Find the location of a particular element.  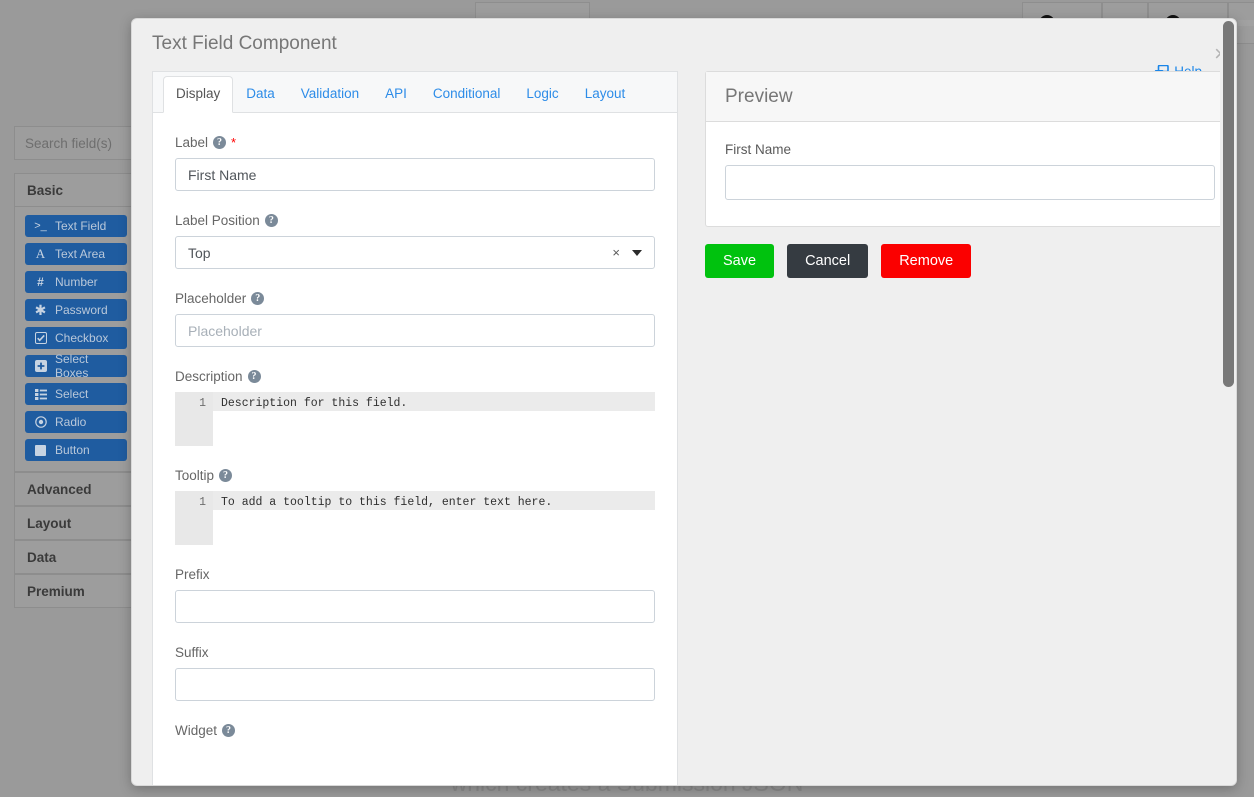

chevron-down-icon is located at coordinates (637, 253).